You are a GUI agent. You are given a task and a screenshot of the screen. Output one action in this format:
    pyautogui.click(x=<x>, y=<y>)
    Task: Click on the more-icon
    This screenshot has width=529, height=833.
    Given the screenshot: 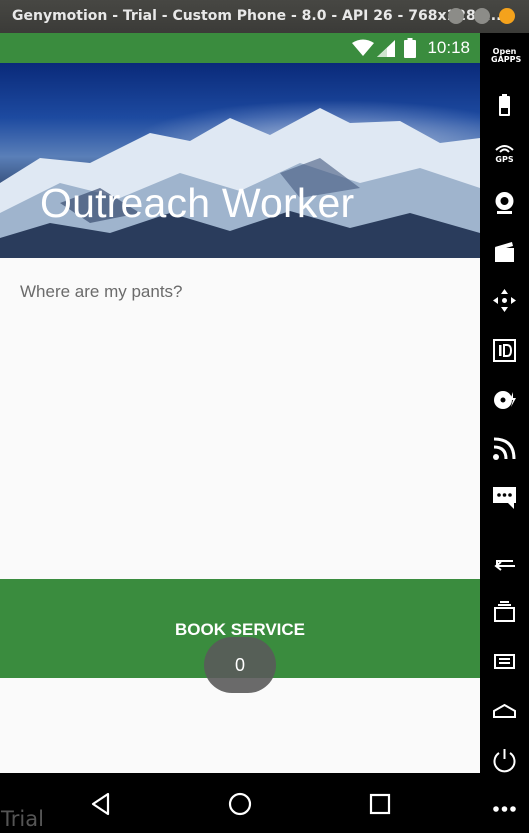 What is the action you would take?
    pyautogui.click(x=504, y=808)
    